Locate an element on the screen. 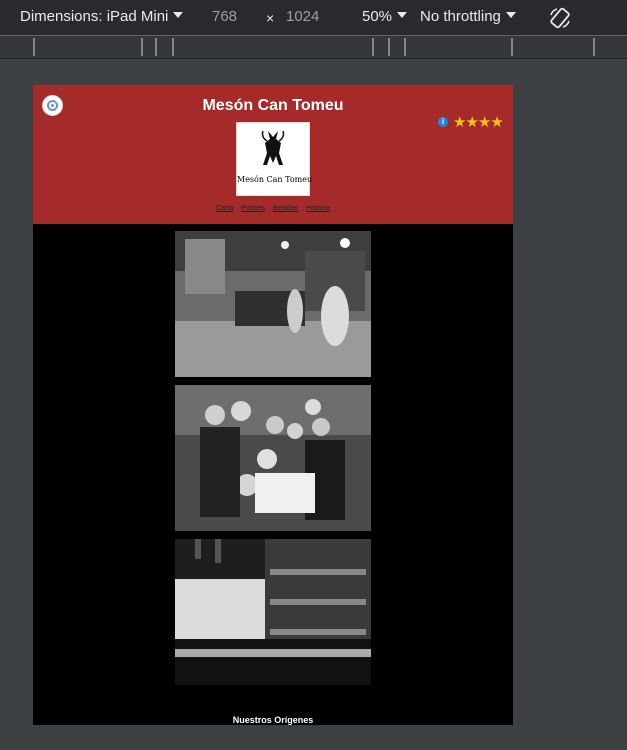  bull-logo-icon is located at coordinates (273, 147).